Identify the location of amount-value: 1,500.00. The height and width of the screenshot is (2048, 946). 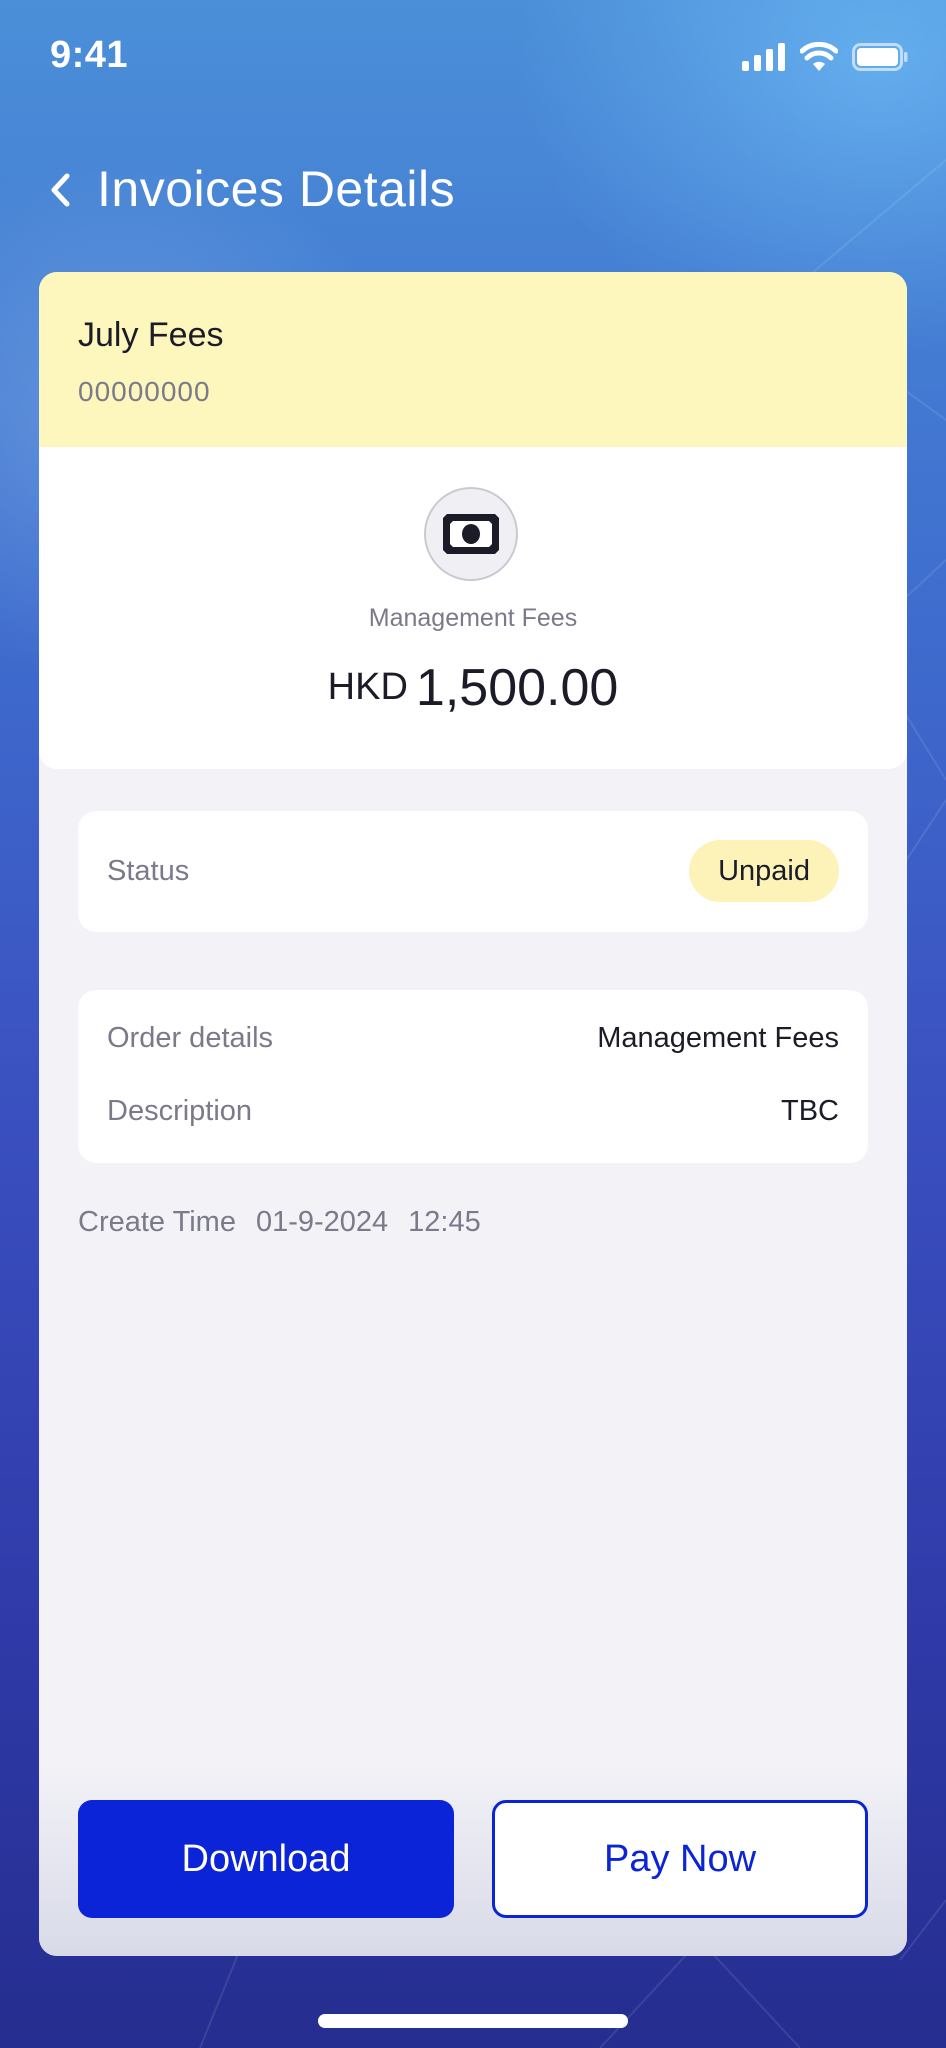
(517, 688).